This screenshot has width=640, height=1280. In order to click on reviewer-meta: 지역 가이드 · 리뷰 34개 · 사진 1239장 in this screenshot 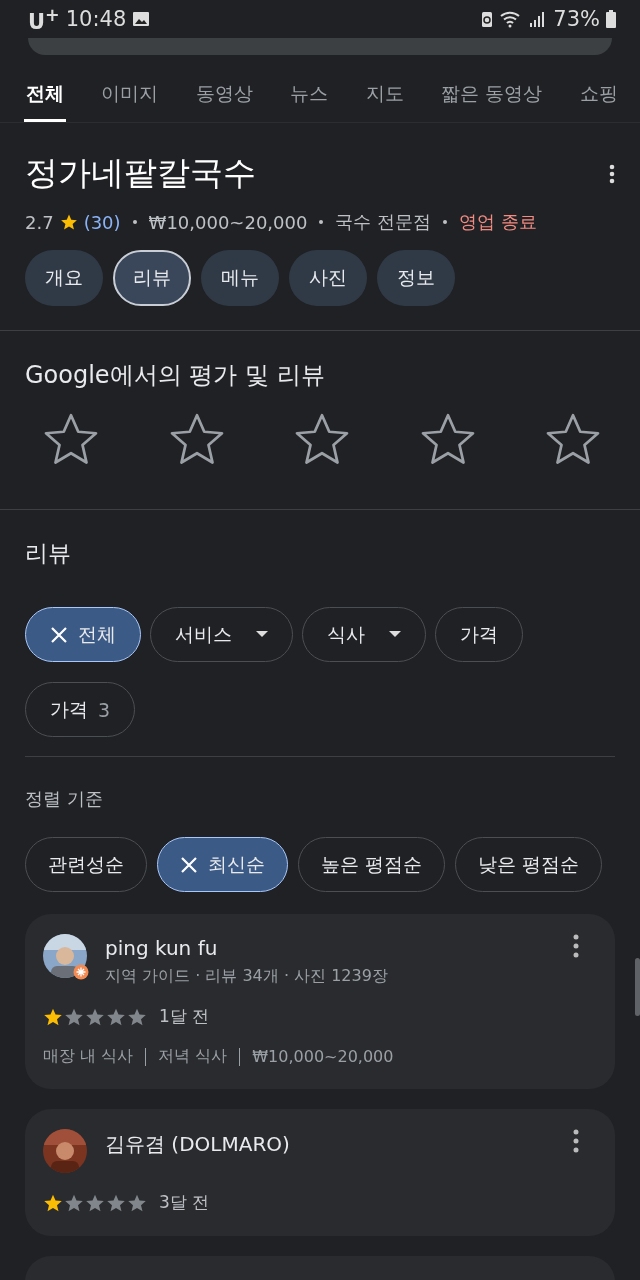, I will do `click(247, 976)`.